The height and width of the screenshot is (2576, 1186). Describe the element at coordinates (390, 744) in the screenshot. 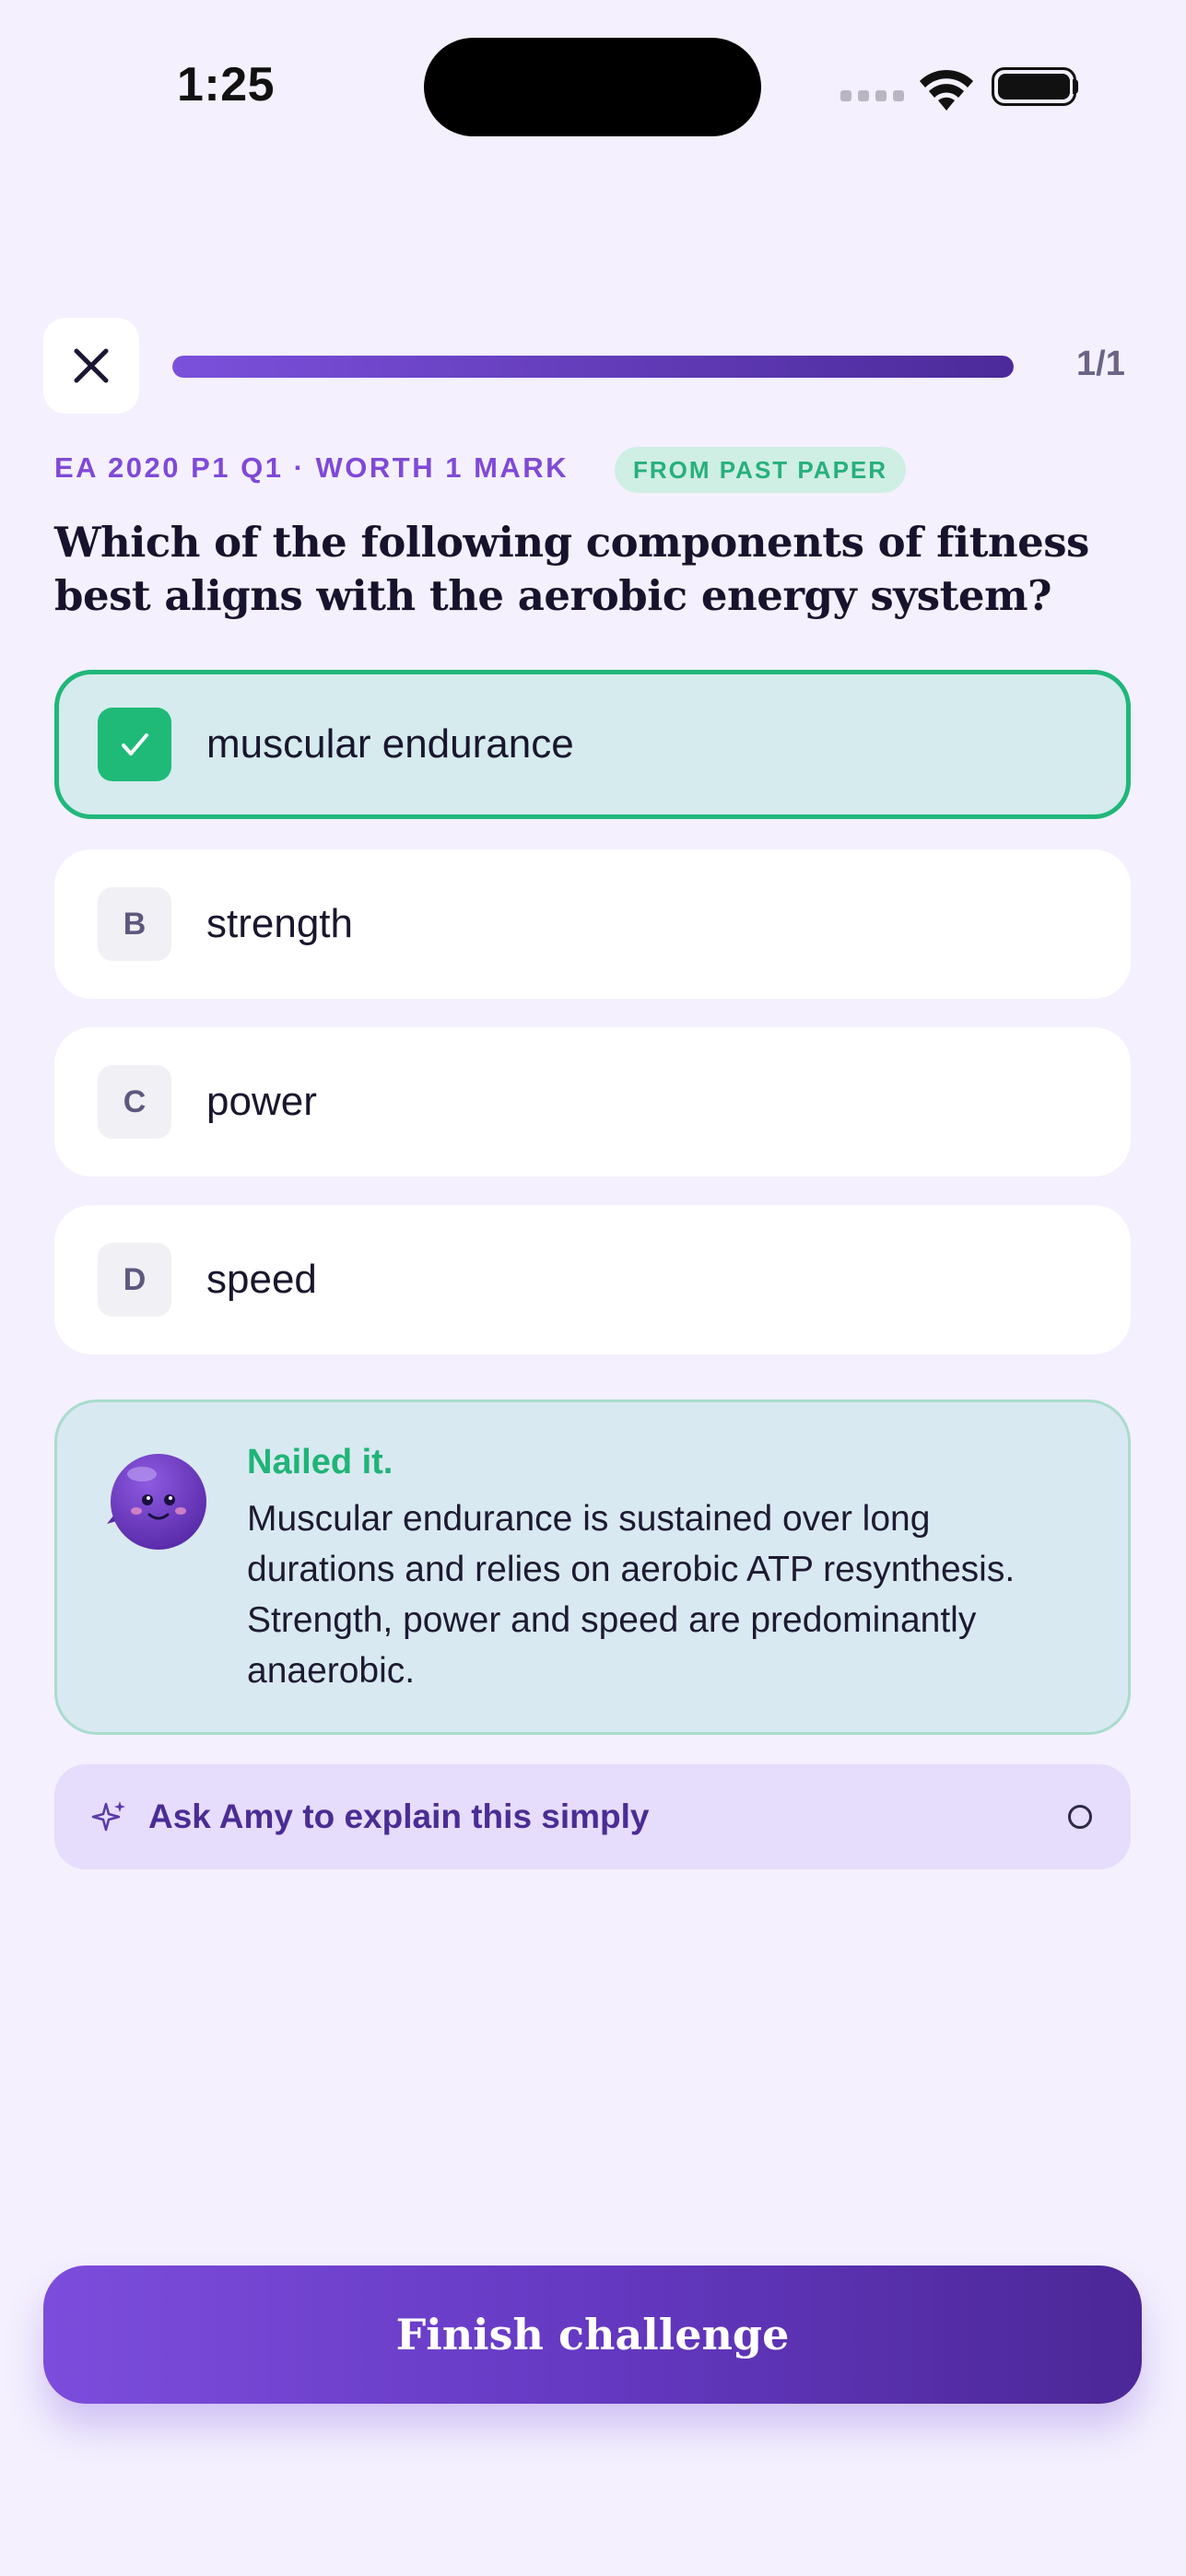

I see `option-a-text: muscular endurance` at that location.